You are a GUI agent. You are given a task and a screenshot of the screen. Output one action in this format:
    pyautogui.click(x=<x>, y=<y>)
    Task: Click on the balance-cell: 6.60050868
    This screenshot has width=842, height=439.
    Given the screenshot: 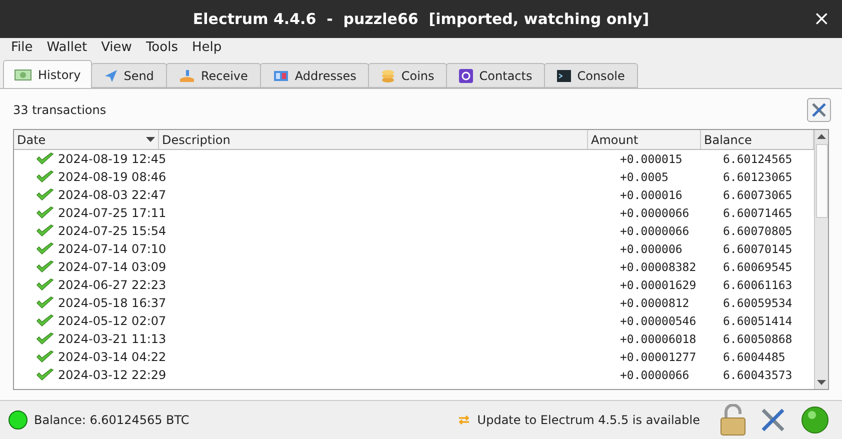 What is the action you would take?
    pyautogui.click(x=757, y=339)
    